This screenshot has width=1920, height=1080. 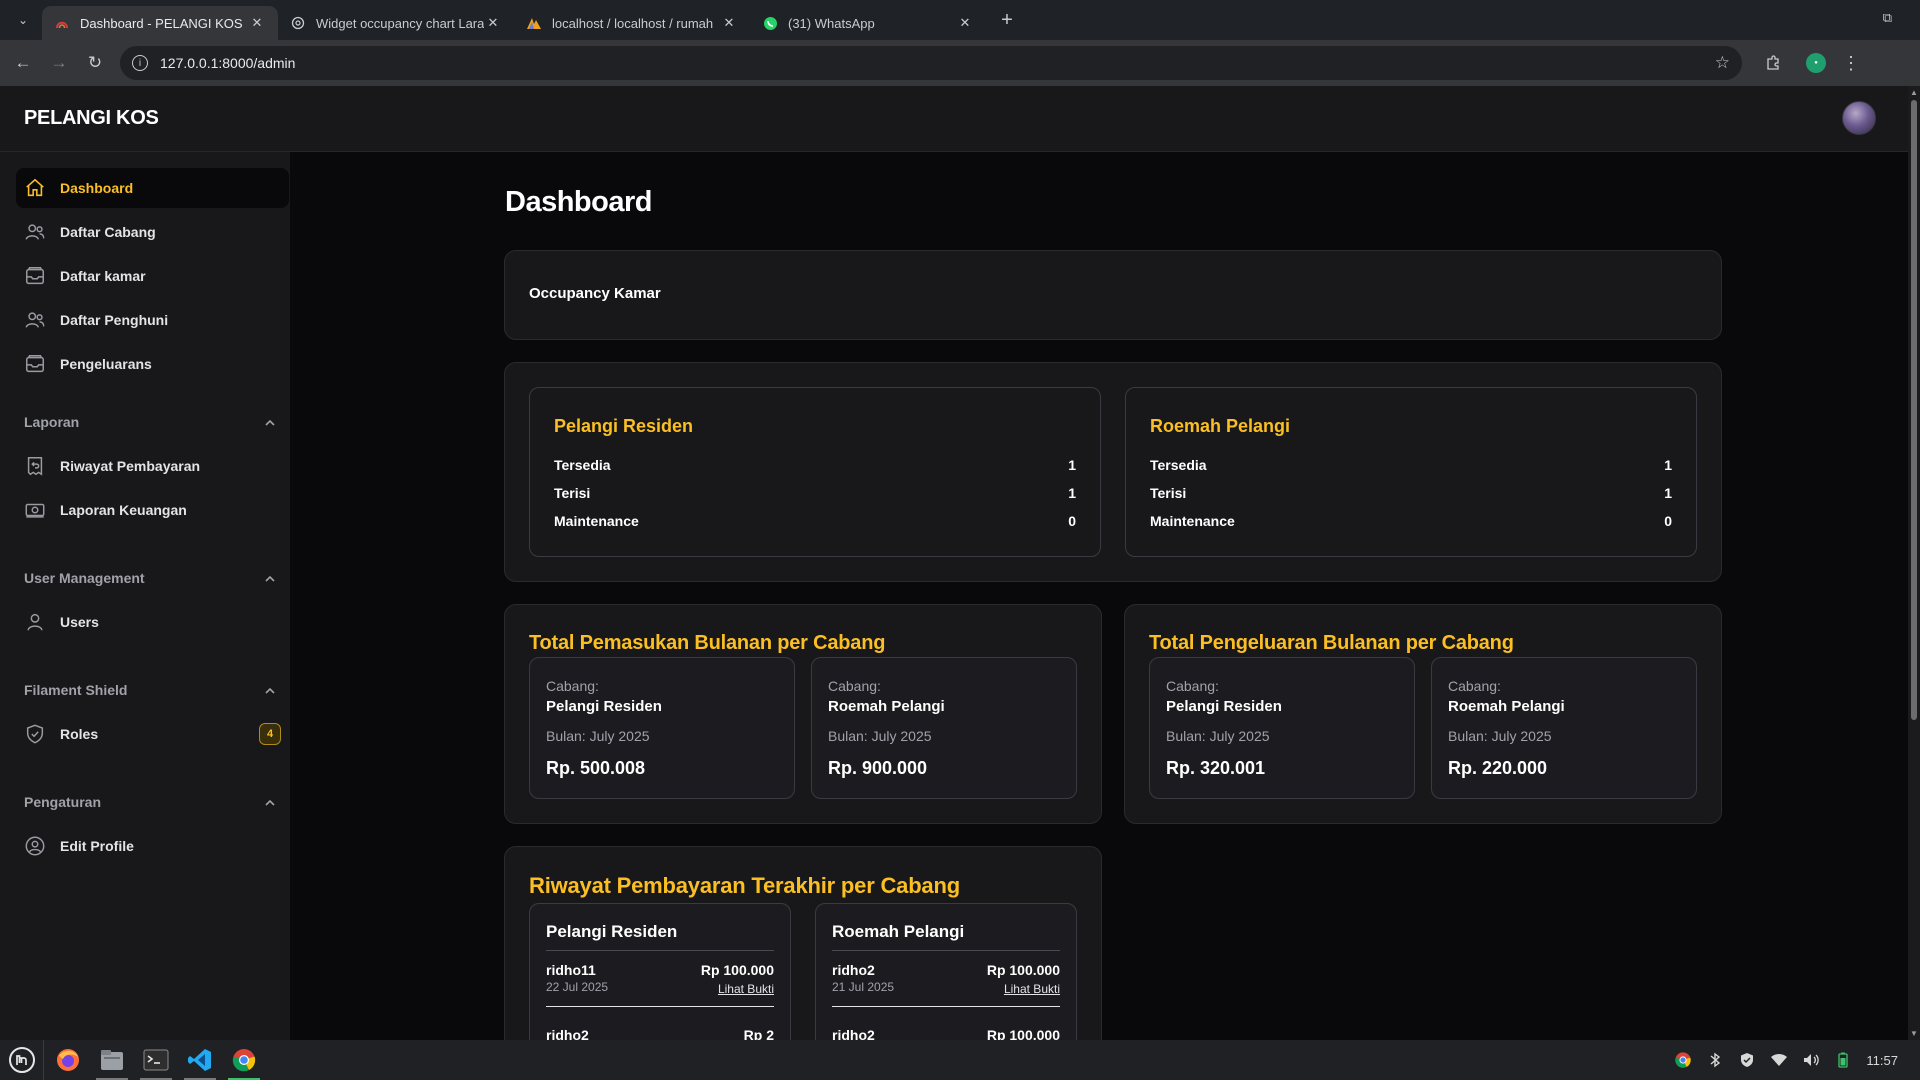 What do you see at coordinates (156, 1060) in the screenshot?
I see `terminal-icon` at bounding box center [156, 1060].